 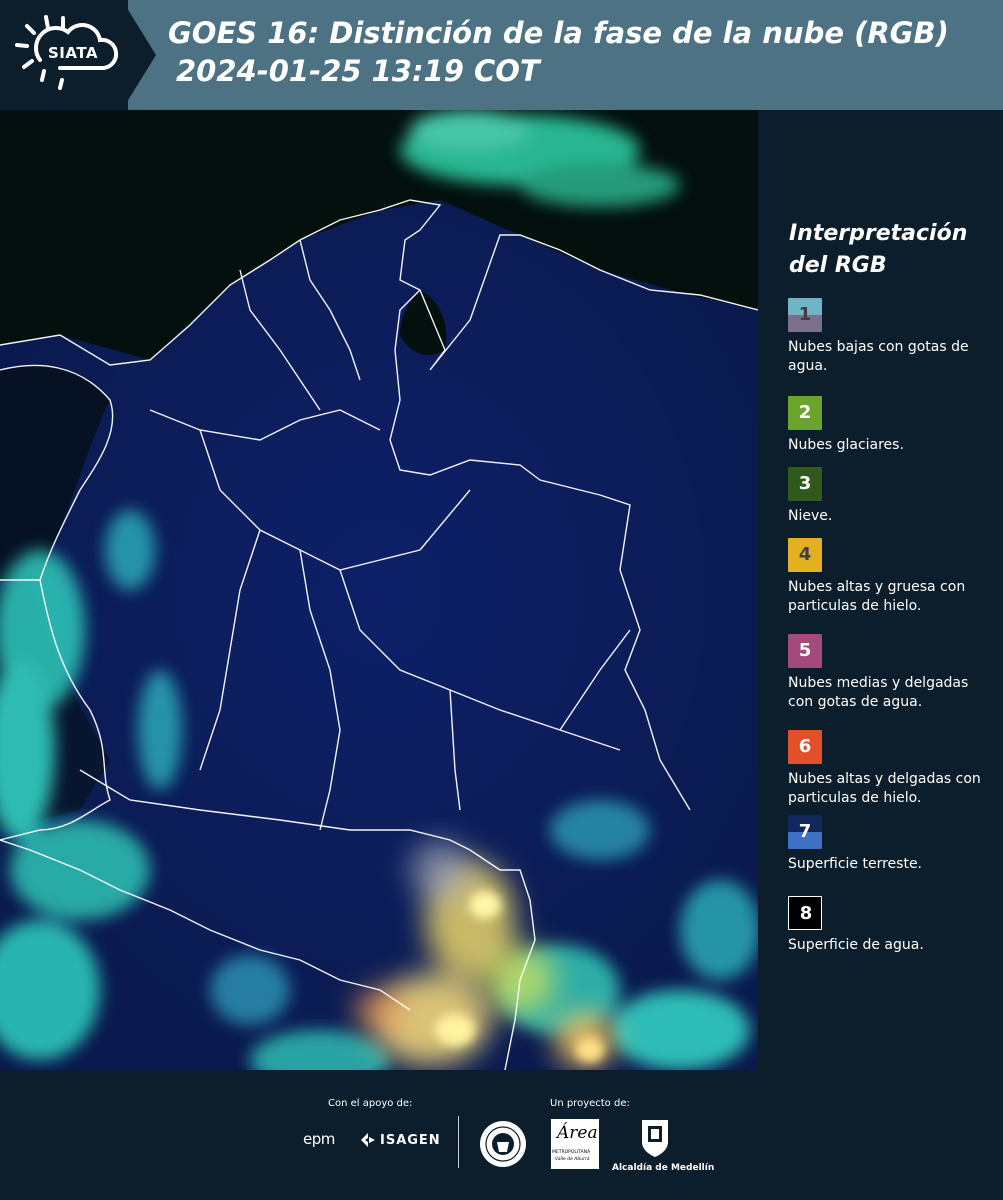 I want to click on metropolitana-sub2: Valle de Aburrá, so click(x=572, y=1159).